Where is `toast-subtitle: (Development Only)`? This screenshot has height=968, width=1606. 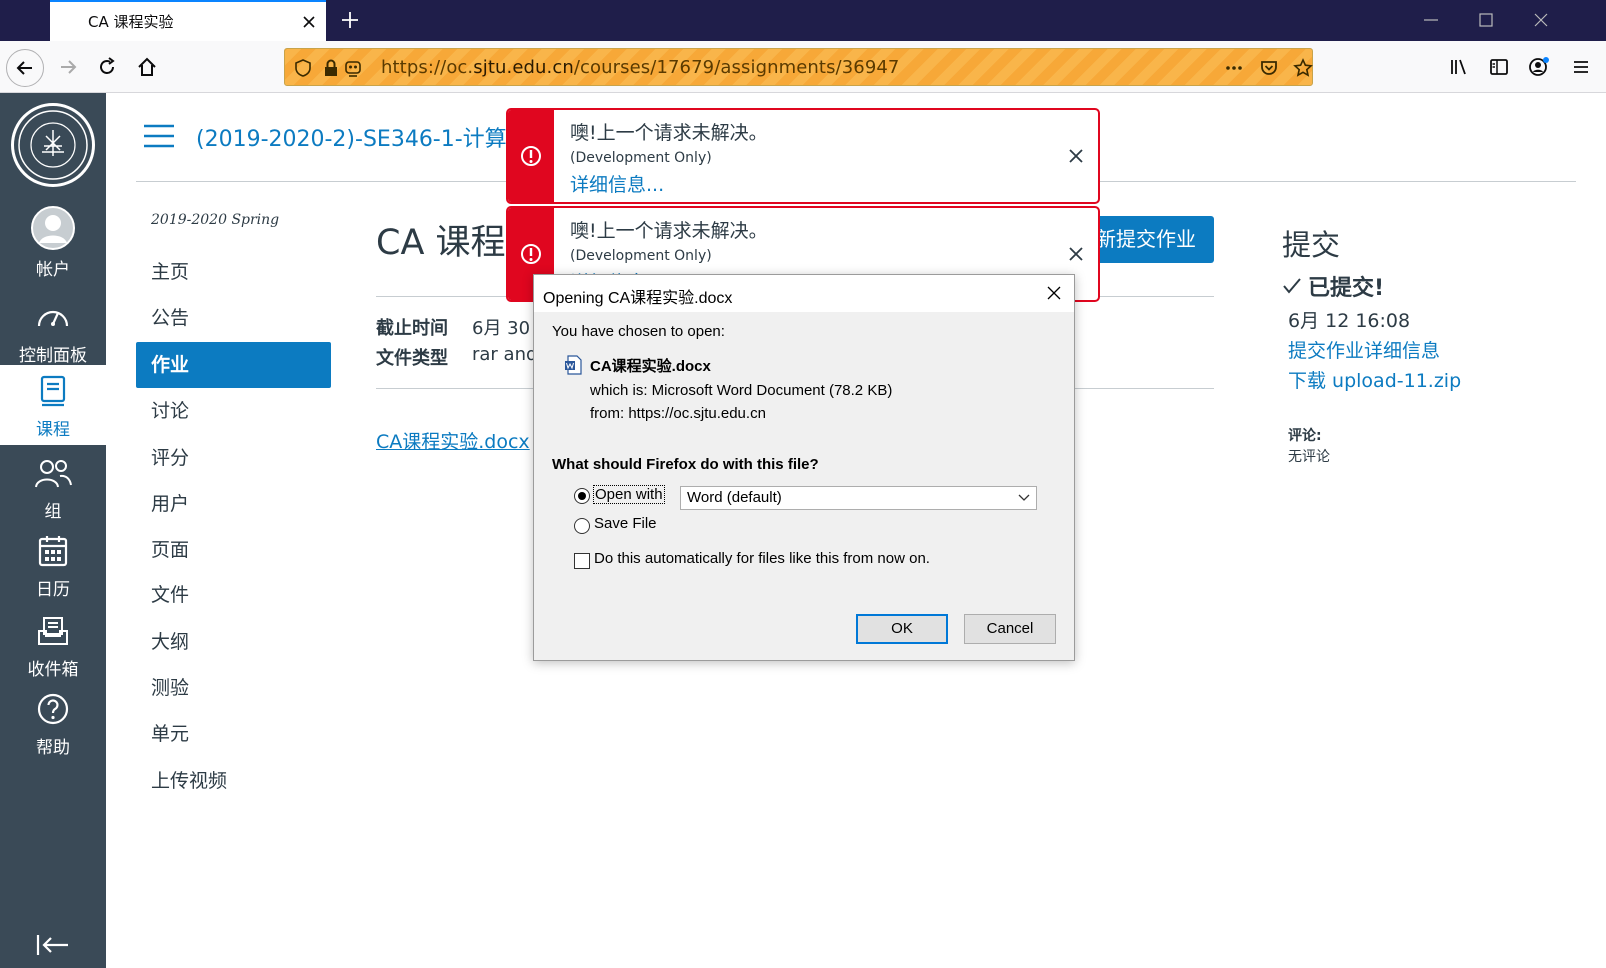 toast-subtitle: (Development Only) is located at coordinates (641, 158).